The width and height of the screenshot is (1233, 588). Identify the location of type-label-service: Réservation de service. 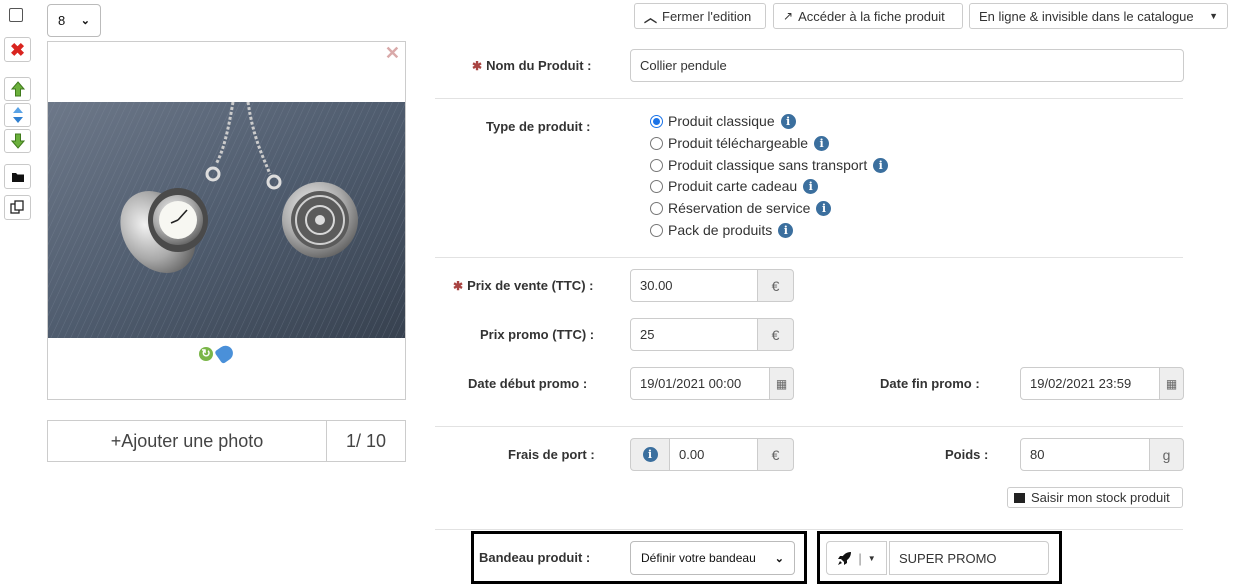
(739, 208).